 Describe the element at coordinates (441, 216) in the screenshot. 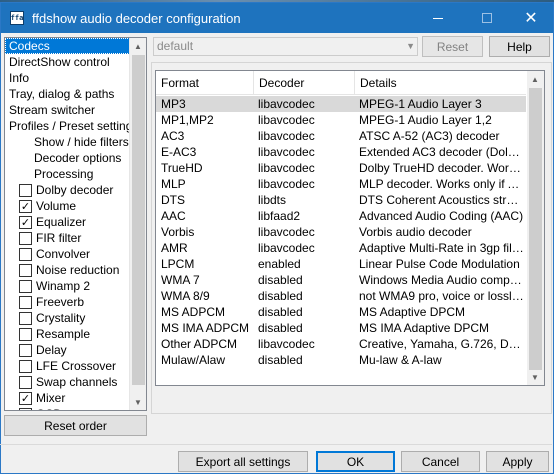

I see `details-cell: Advanced Audio Coding (AAC)` at that location.